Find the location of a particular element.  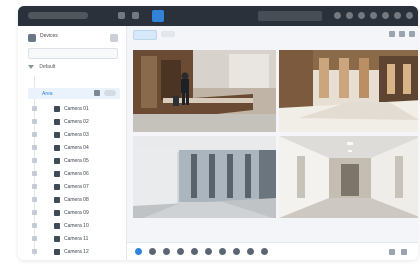

sidebar-menu-button is located at coordinates (114, 38).